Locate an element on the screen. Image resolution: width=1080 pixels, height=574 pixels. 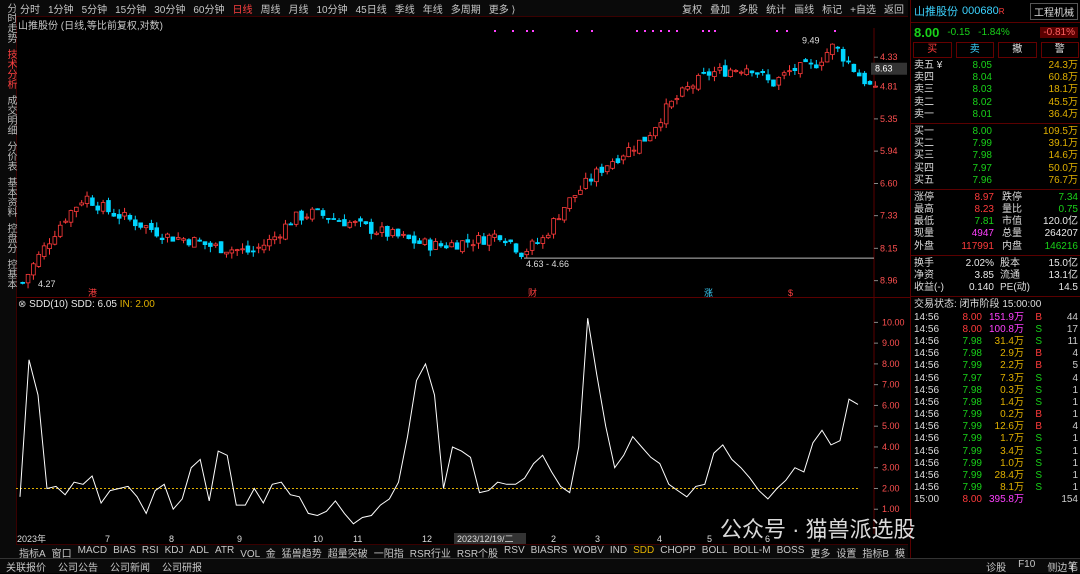
trade-button-3: 警 is located at coordinates (1059, 50).